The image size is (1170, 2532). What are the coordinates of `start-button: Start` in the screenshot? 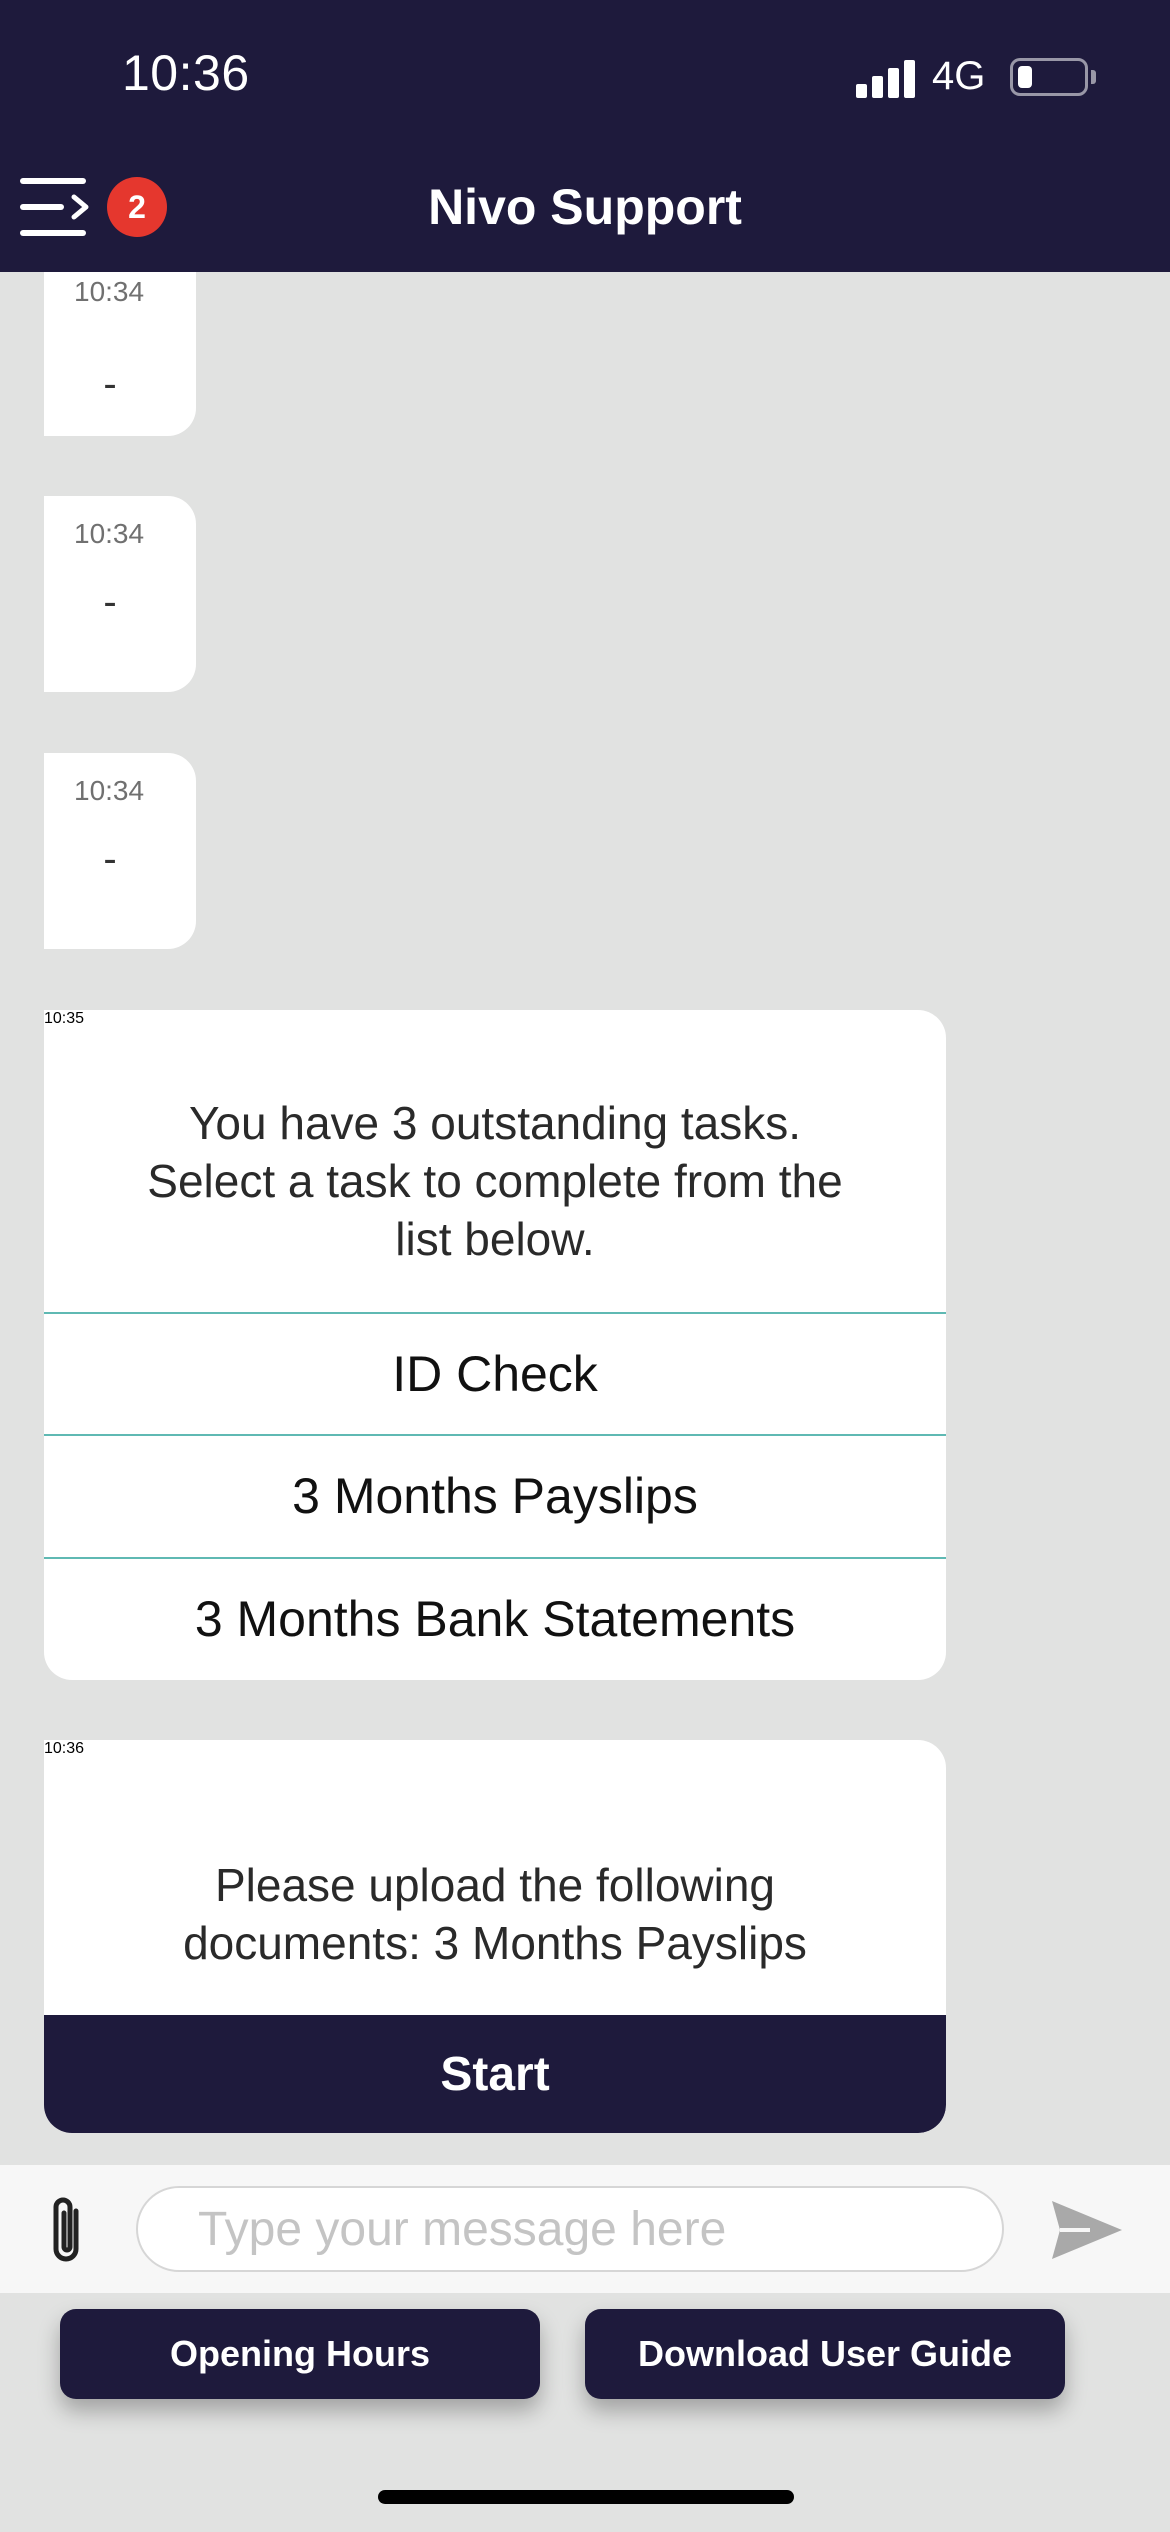 It's located at (495, 2074).